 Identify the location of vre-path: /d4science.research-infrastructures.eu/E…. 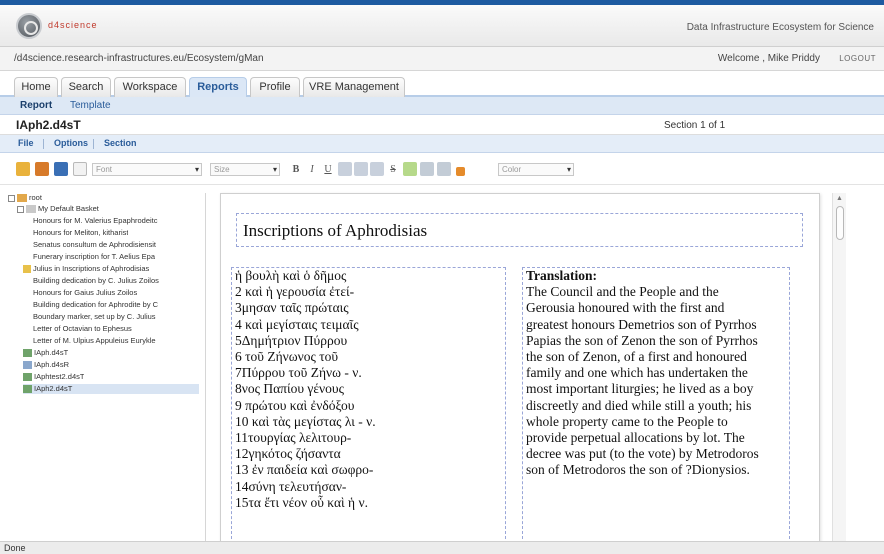
(139, 58).